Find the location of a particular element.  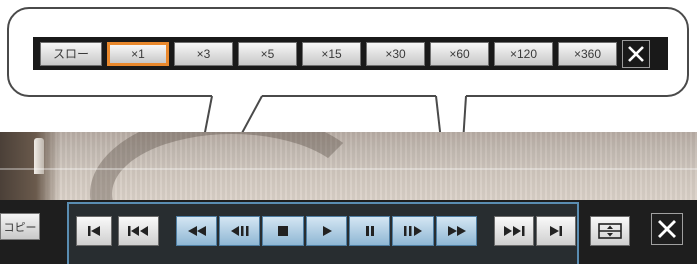

play-button is located at coordinates (326, 231).